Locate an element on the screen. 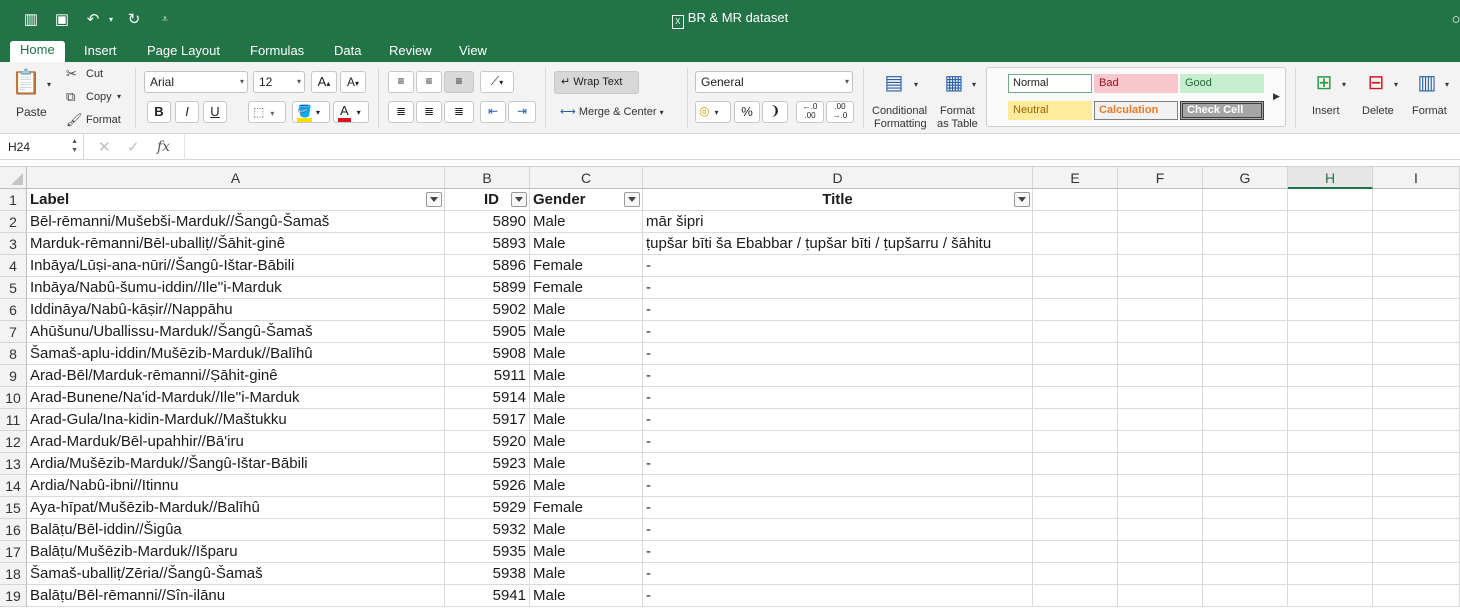 The width and height of the screenshot is (1460, 612). header-cell-label: Label is located at coordinates (236, 200).